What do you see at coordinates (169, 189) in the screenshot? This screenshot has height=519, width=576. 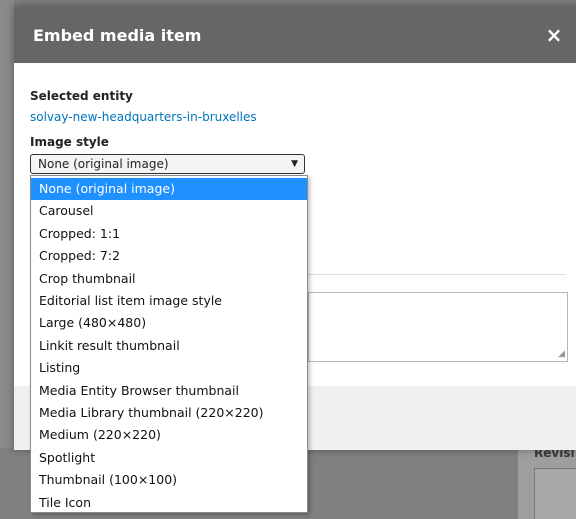 I see `dropdown-option: None (original image)` at bounding box center [169, 189].